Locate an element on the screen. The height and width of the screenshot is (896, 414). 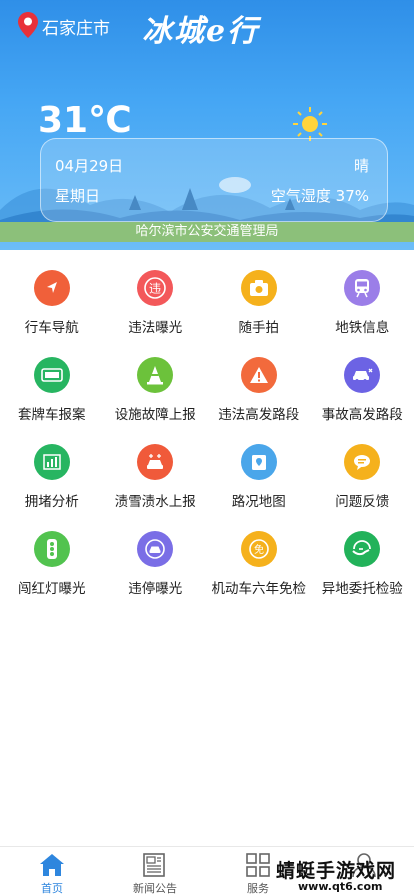
nav-news: 新闻公告 is located at coordinates (155, 871).